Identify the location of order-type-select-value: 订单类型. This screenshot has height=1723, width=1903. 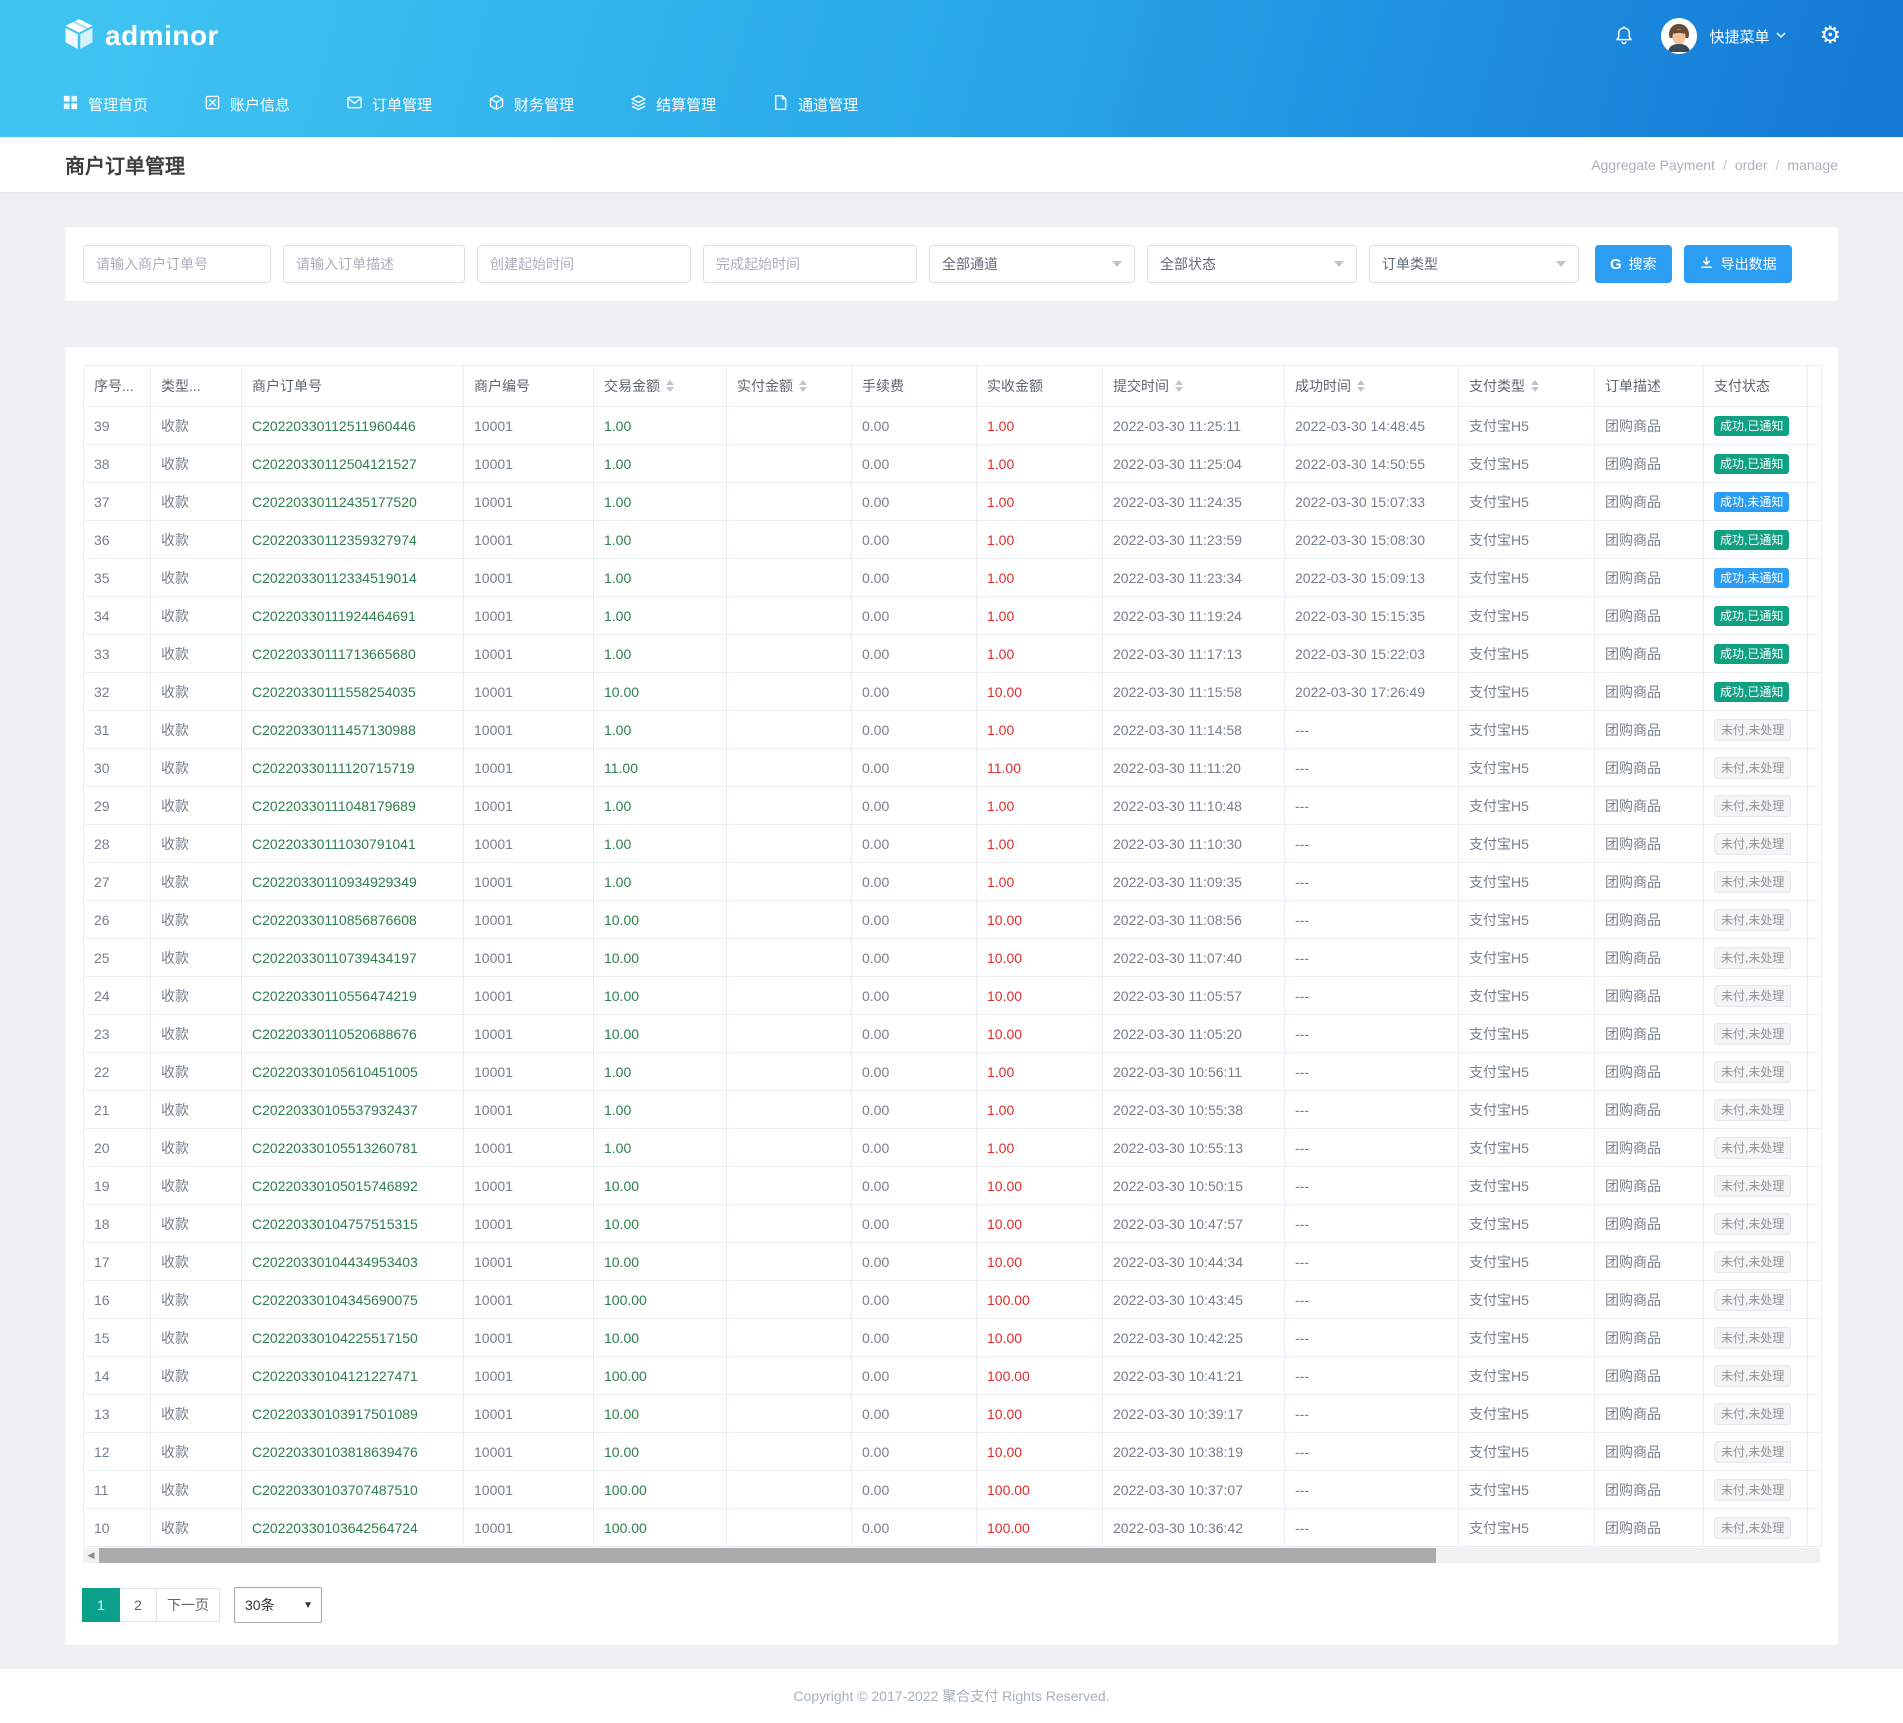
(1410, 264).